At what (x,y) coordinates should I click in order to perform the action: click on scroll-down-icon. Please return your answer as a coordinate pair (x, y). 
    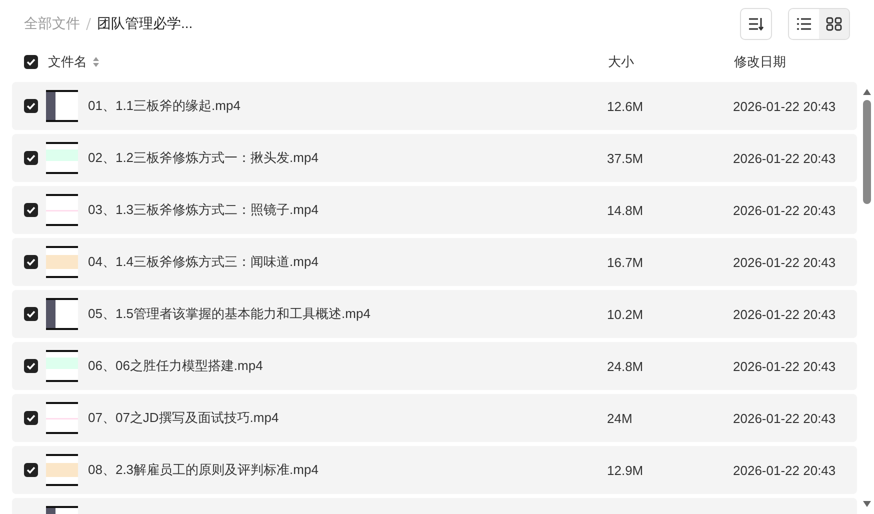
    Looking at the image, I should click on (867, 504).